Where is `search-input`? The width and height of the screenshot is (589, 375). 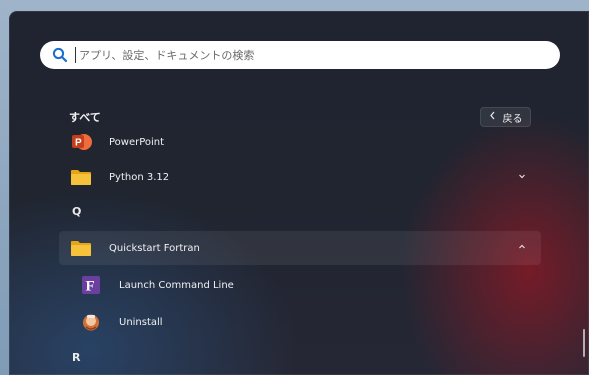
search-input is located at coordinates (298, 55).